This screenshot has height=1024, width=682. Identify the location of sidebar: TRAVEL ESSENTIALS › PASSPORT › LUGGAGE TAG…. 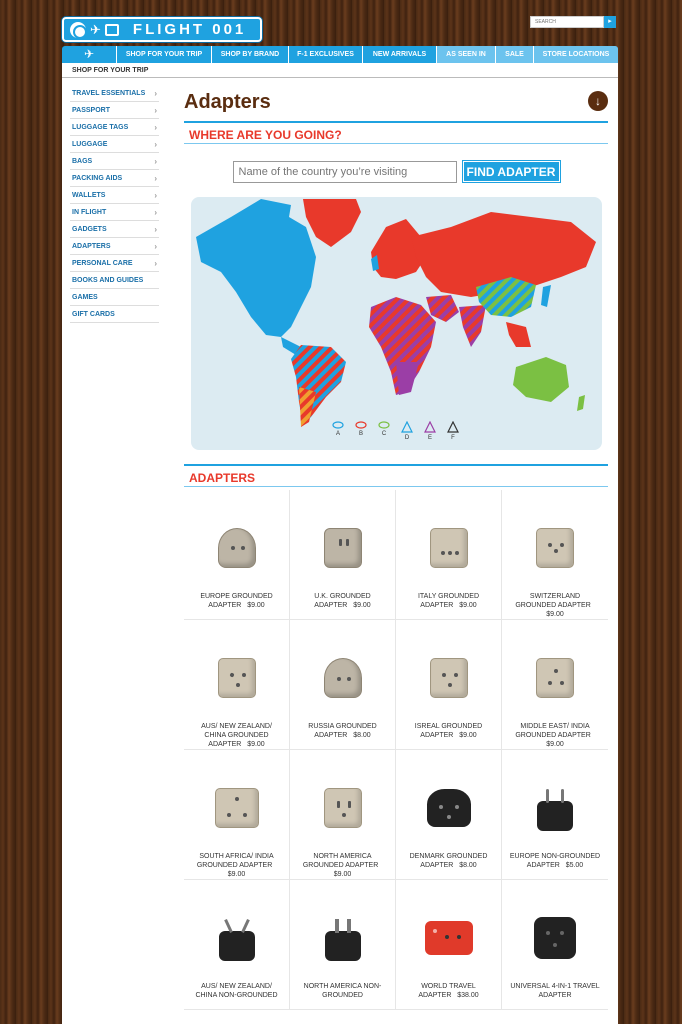
(114, 204).